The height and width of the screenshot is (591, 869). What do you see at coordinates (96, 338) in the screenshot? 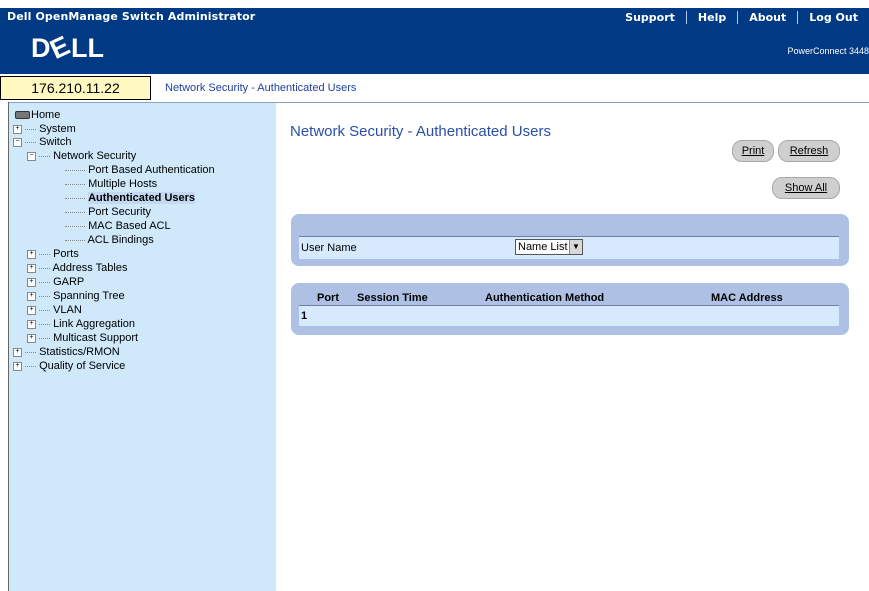
I see `tree-item-label: Multicast Support` at bounding box center [96, 338].